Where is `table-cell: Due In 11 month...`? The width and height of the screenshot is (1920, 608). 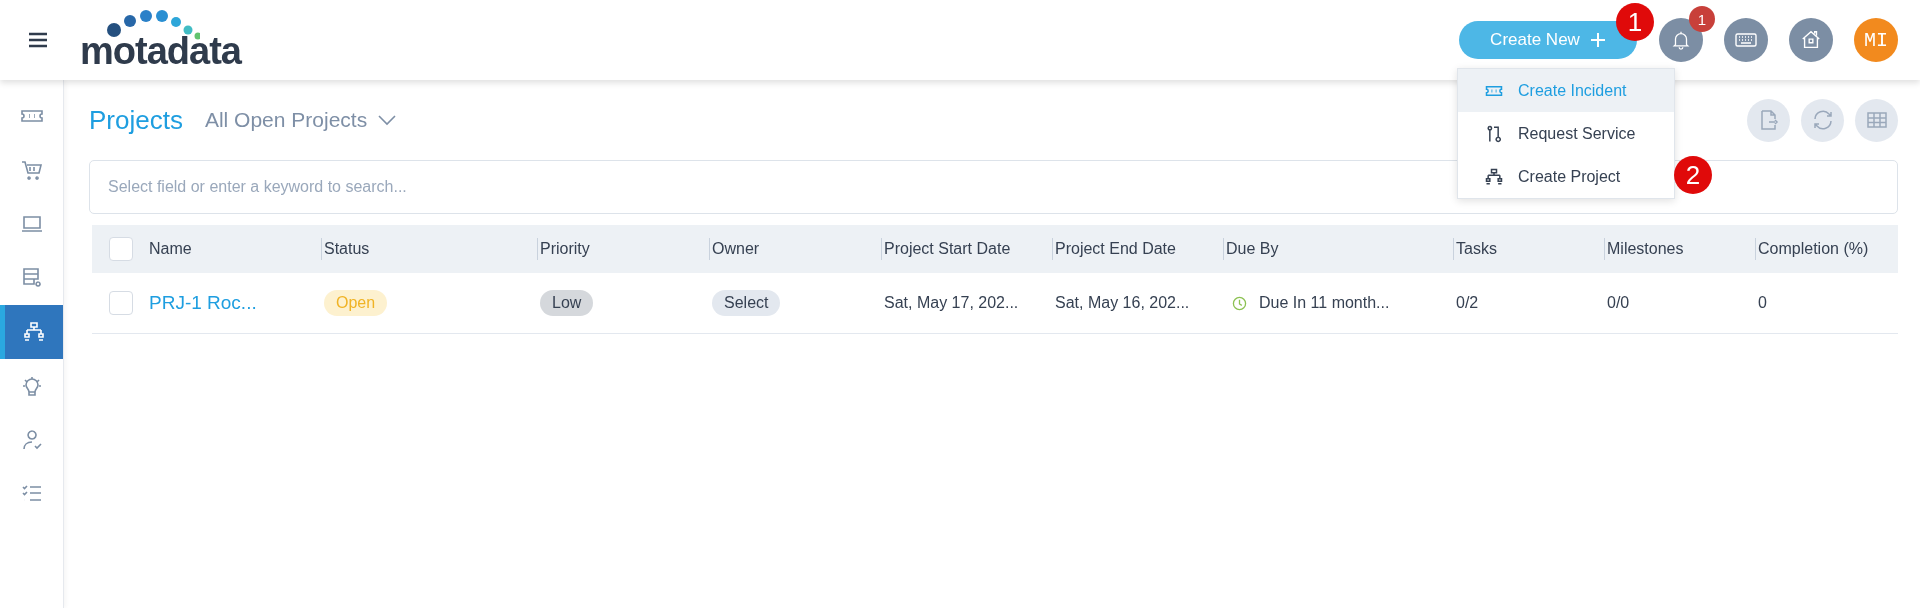
table-cell: Due In 11 month... is located at coordinates (1324, 303).